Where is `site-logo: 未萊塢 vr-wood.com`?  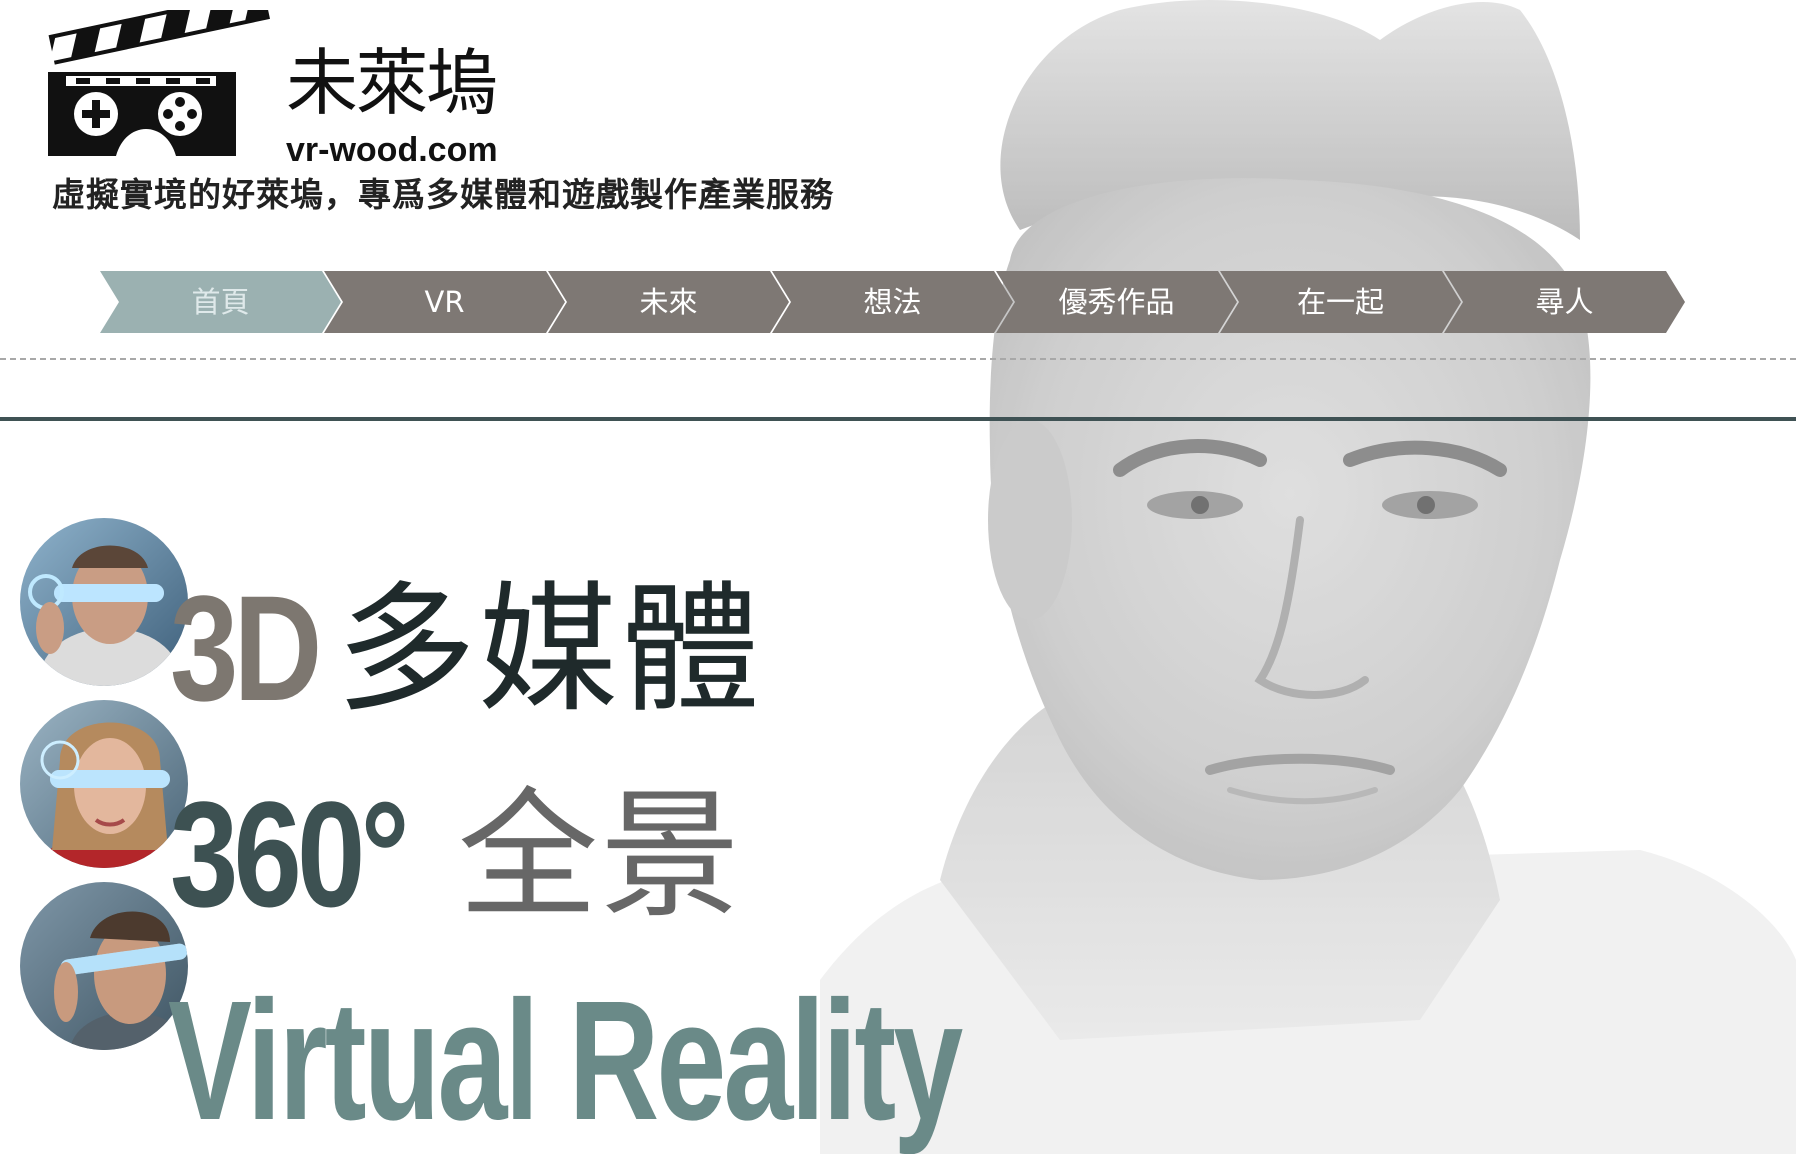
site-logo: 未萊塢 vr-wood.com is located at coordinates (272, 89).